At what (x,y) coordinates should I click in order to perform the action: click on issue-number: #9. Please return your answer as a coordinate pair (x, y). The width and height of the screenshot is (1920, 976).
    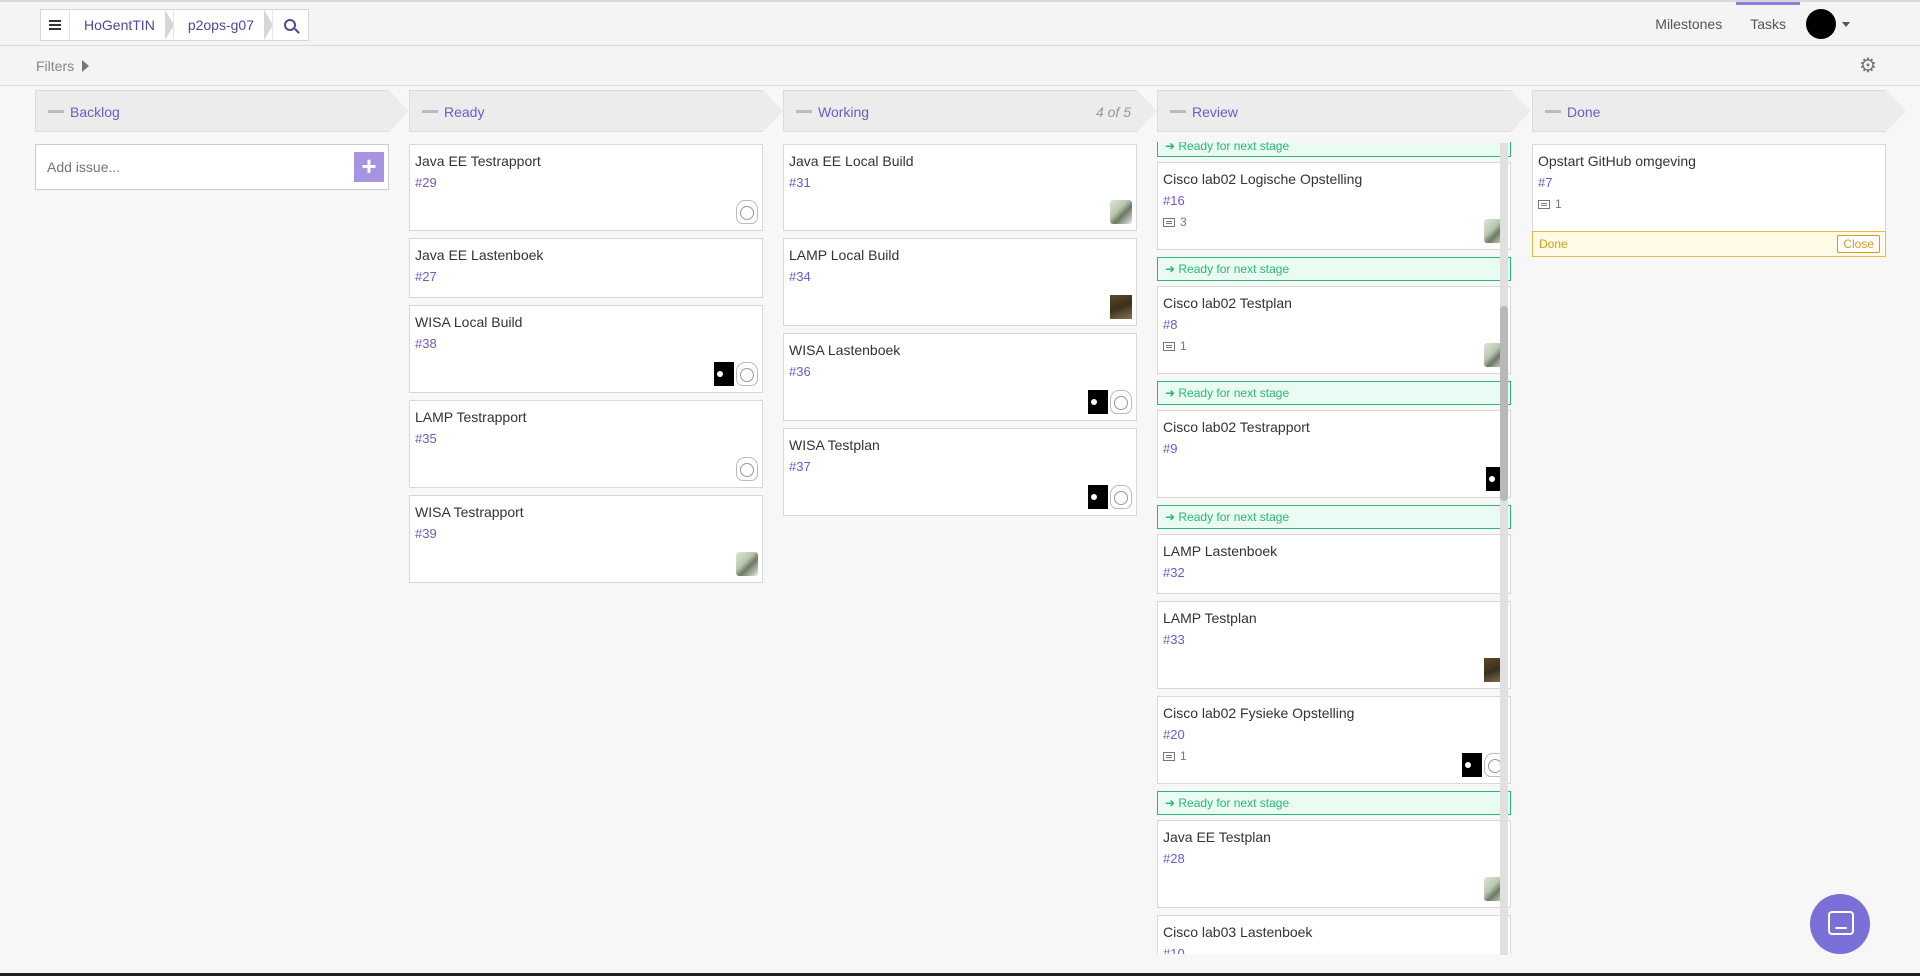
    Looking at the image, I should click on (1334, 449).